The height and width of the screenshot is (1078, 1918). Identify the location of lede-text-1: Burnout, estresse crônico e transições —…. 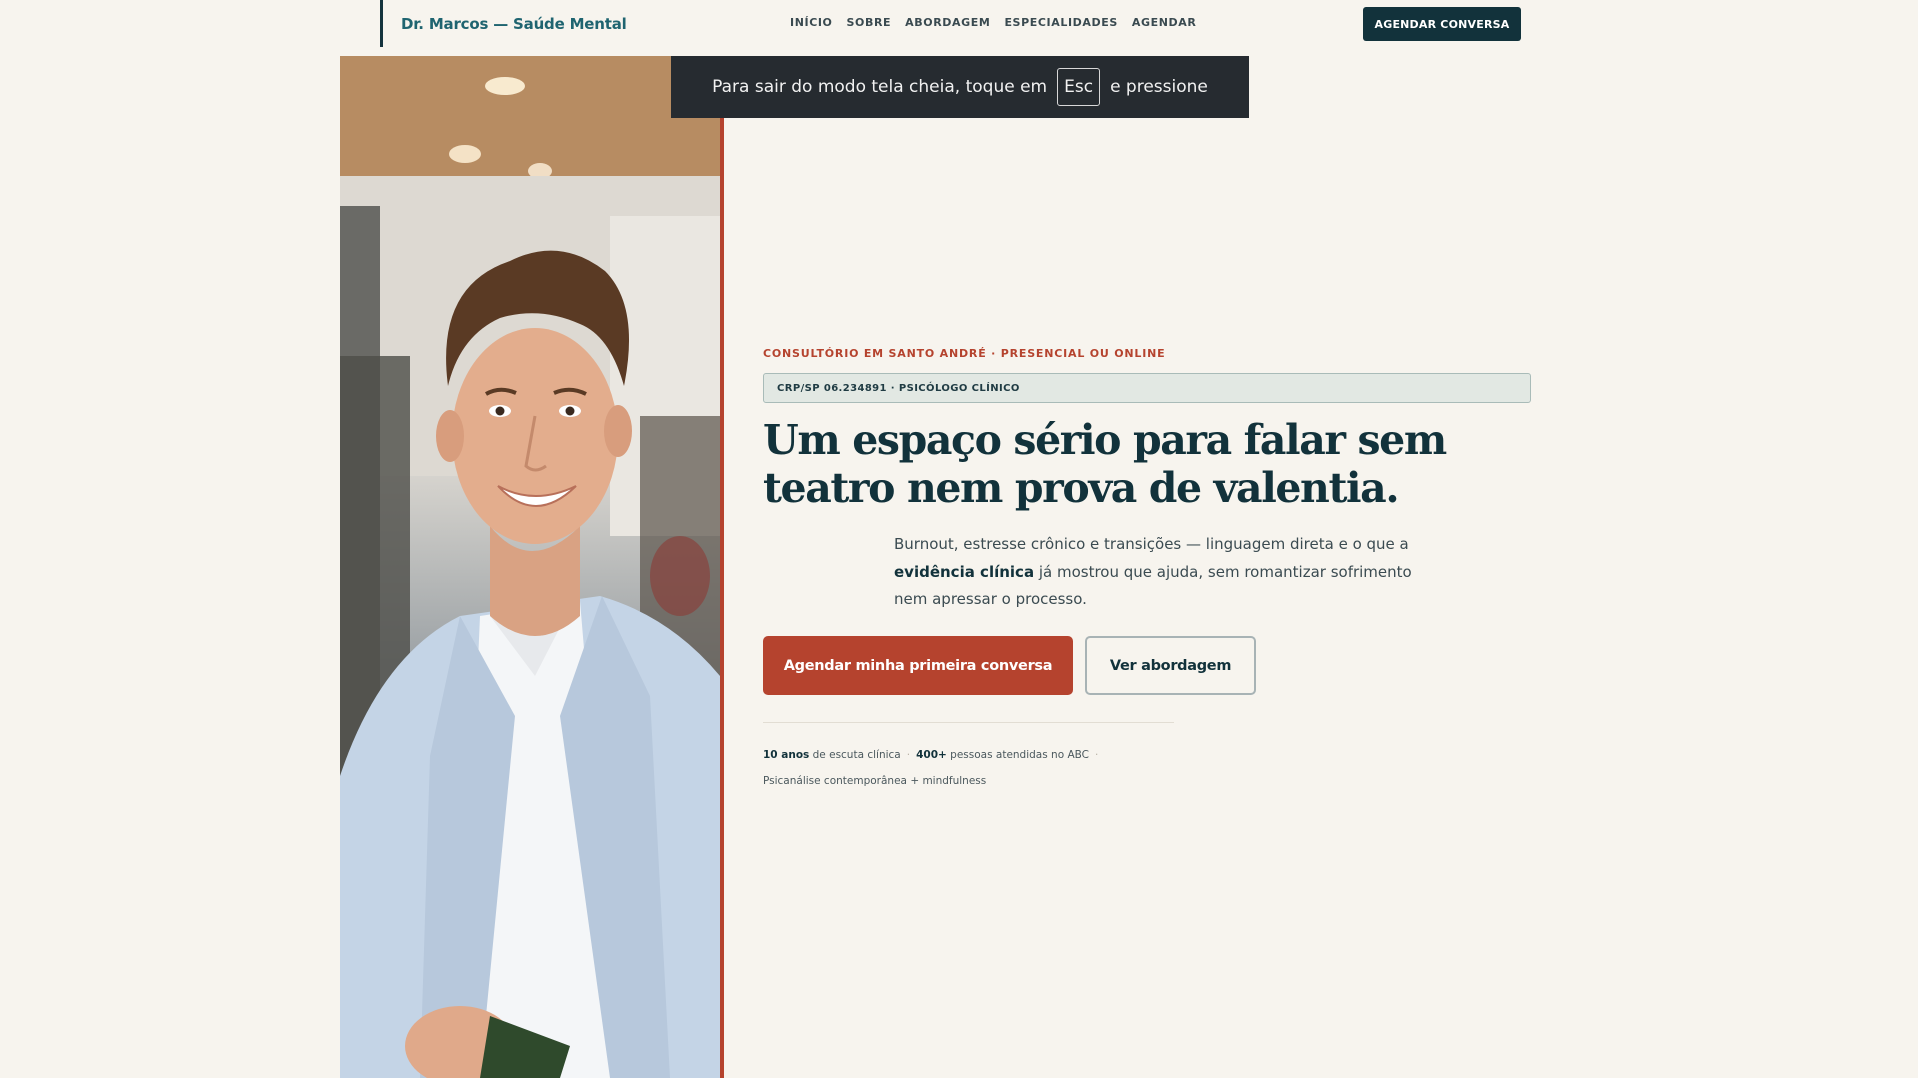
(1151, 544).